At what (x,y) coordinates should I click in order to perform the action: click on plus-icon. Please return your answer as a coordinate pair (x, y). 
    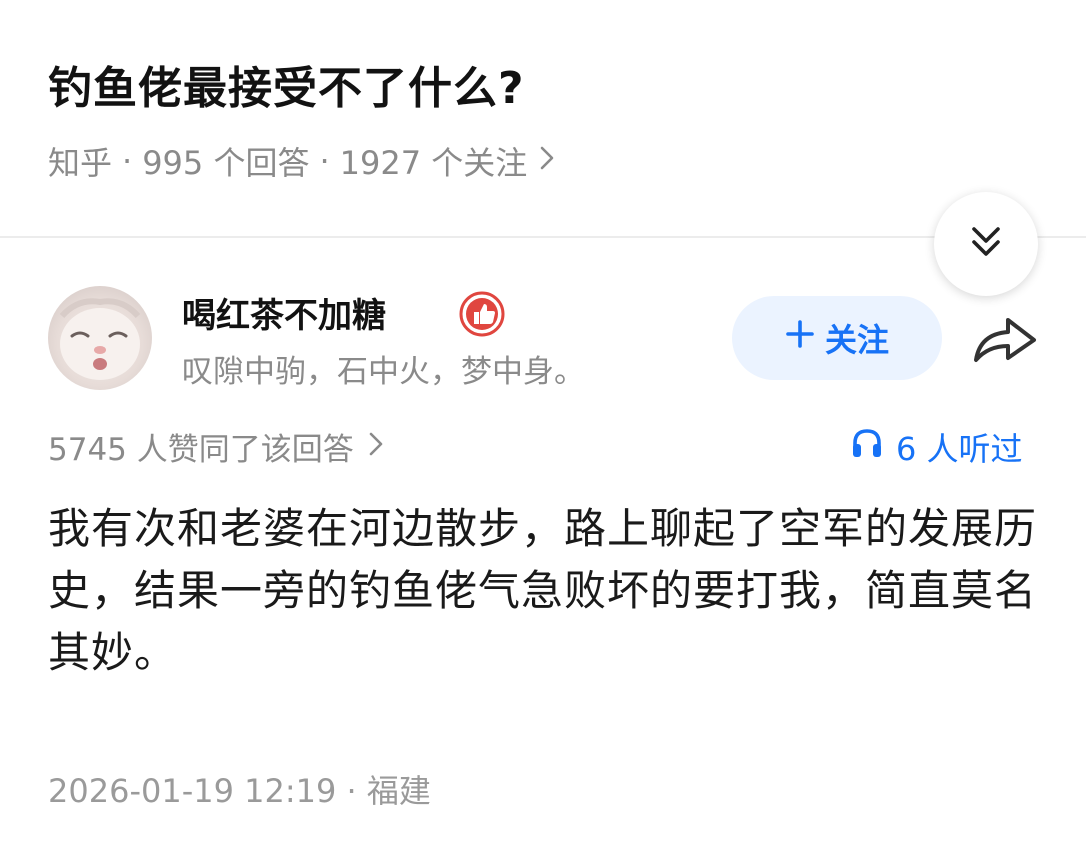
    Looking at the image, I should click on (800, 338).